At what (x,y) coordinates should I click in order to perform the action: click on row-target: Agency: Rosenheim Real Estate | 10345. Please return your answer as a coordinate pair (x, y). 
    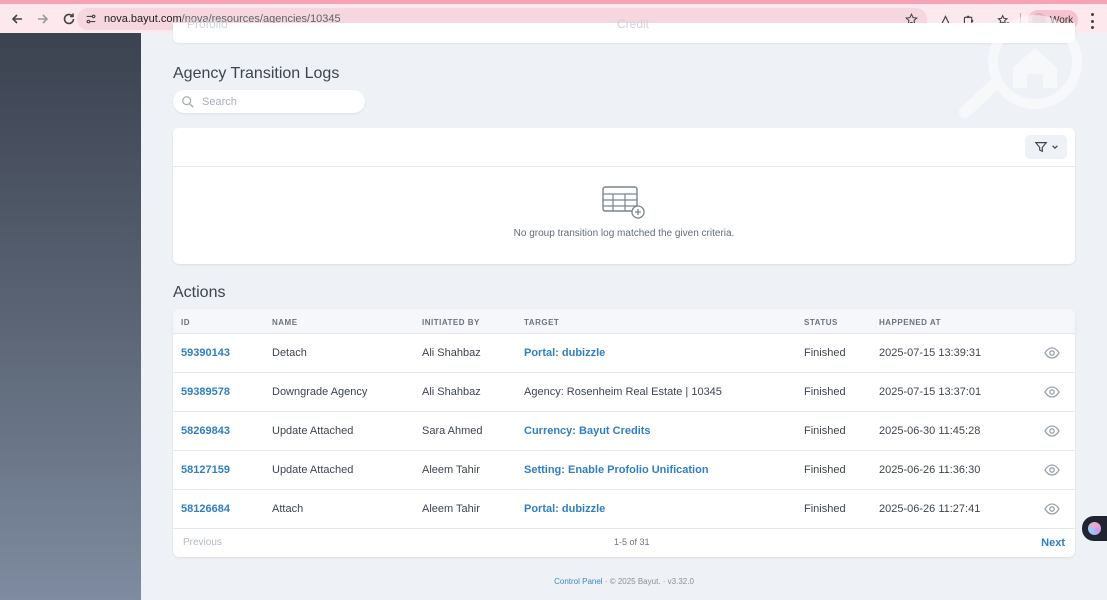
    Looking at the image, I should click on (623, 392).